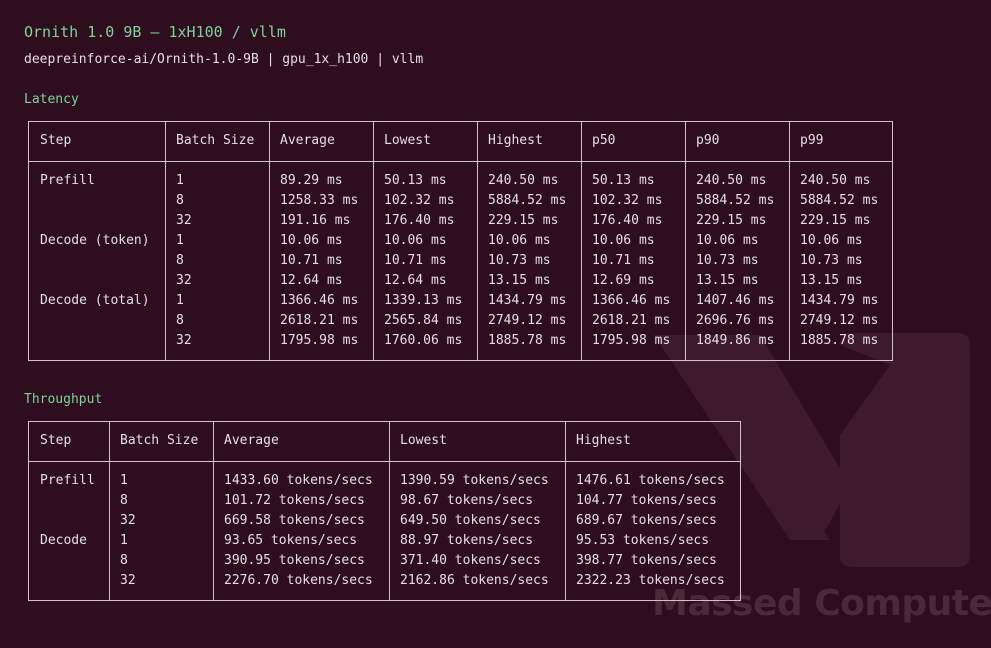  Describe the element at coordinates (467, 500) in the screenshot. I see `throughput-table-cell: 98.67 tokens/secs` at that location.